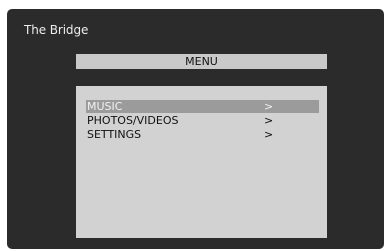 Image resolution: width=391 pixels, height=251 pixels. Describe the element at coordinates (202, 134) in the screenshot. I see `menu-item-settings: SETTINGS >` at that location.